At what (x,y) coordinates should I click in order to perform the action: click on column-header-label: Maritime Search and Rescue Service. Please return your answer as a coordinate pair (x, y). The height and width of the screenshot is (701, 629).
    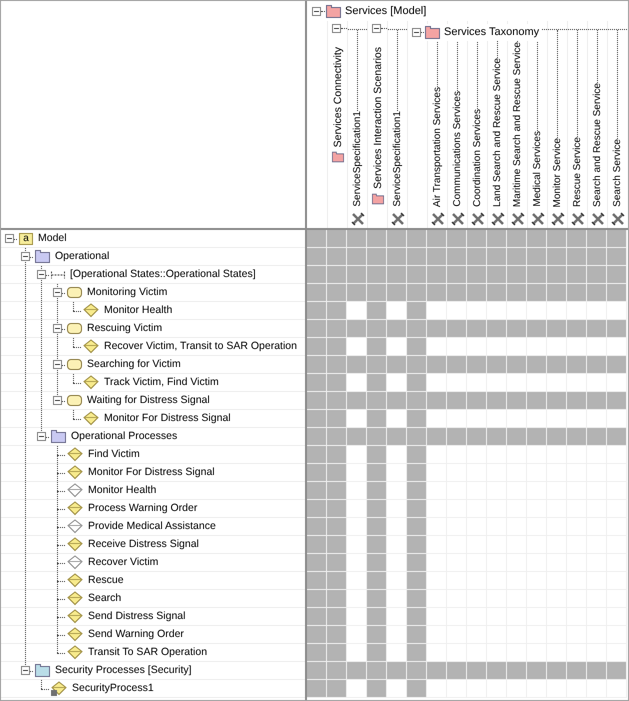
    Looking at the image, I should click on (517, 124).